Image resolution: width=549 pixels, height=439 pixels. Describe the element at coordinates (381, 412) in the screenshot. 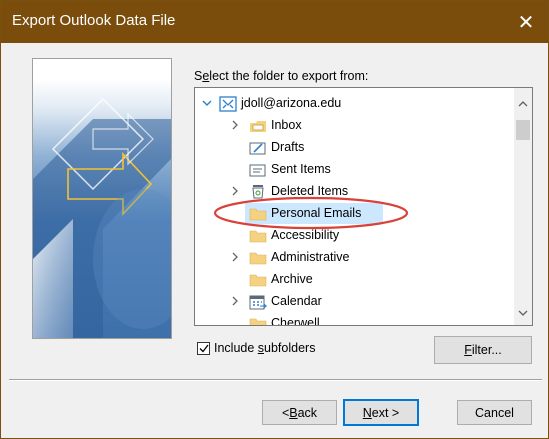

I see `next-button: Next >` at that location.